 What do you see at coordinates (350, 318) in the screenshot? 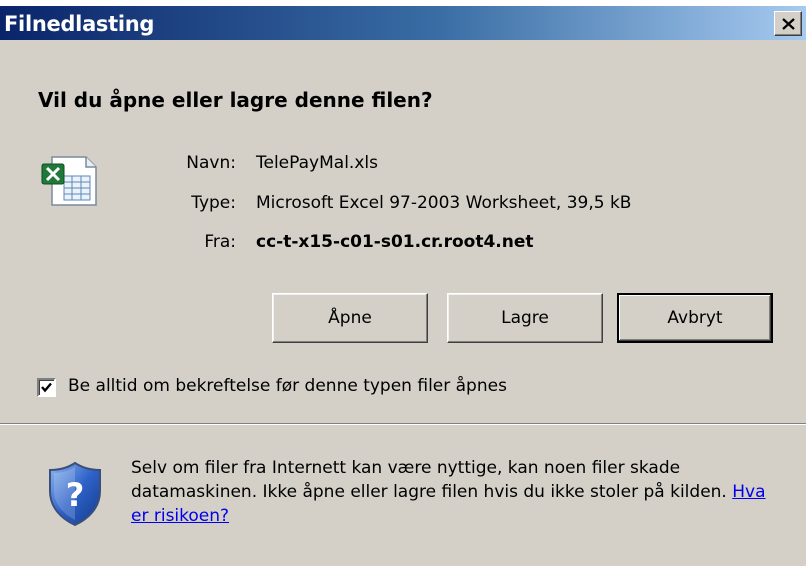
I see `open-button: Åpne` at bounding box center [350, 318].